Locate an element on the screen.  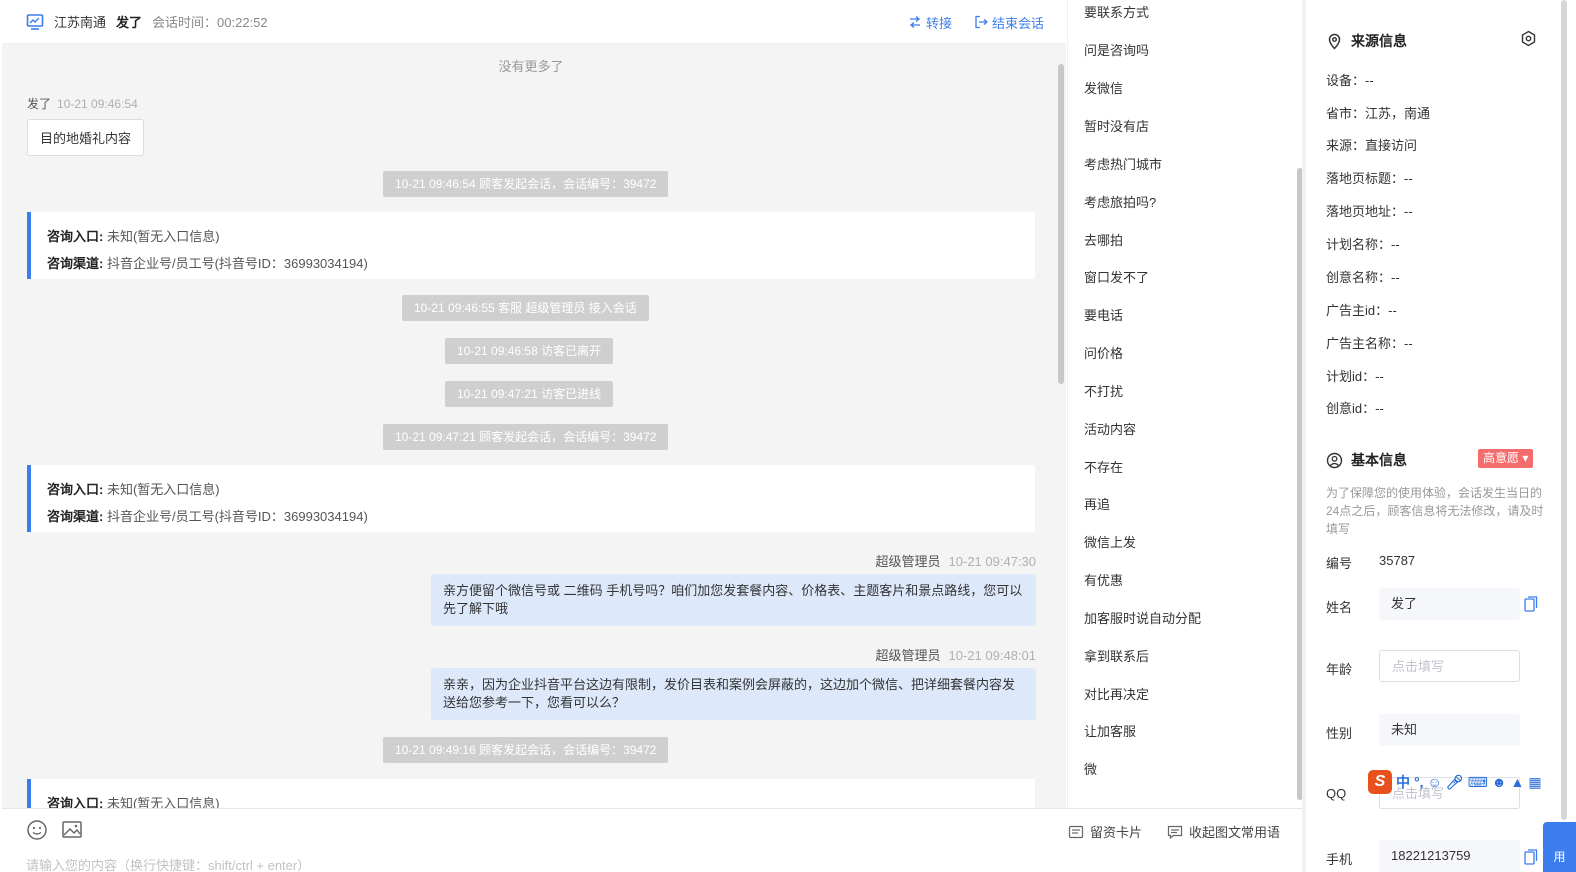
channel-label: 咨询渠道: is located at coordinates (75, 516).